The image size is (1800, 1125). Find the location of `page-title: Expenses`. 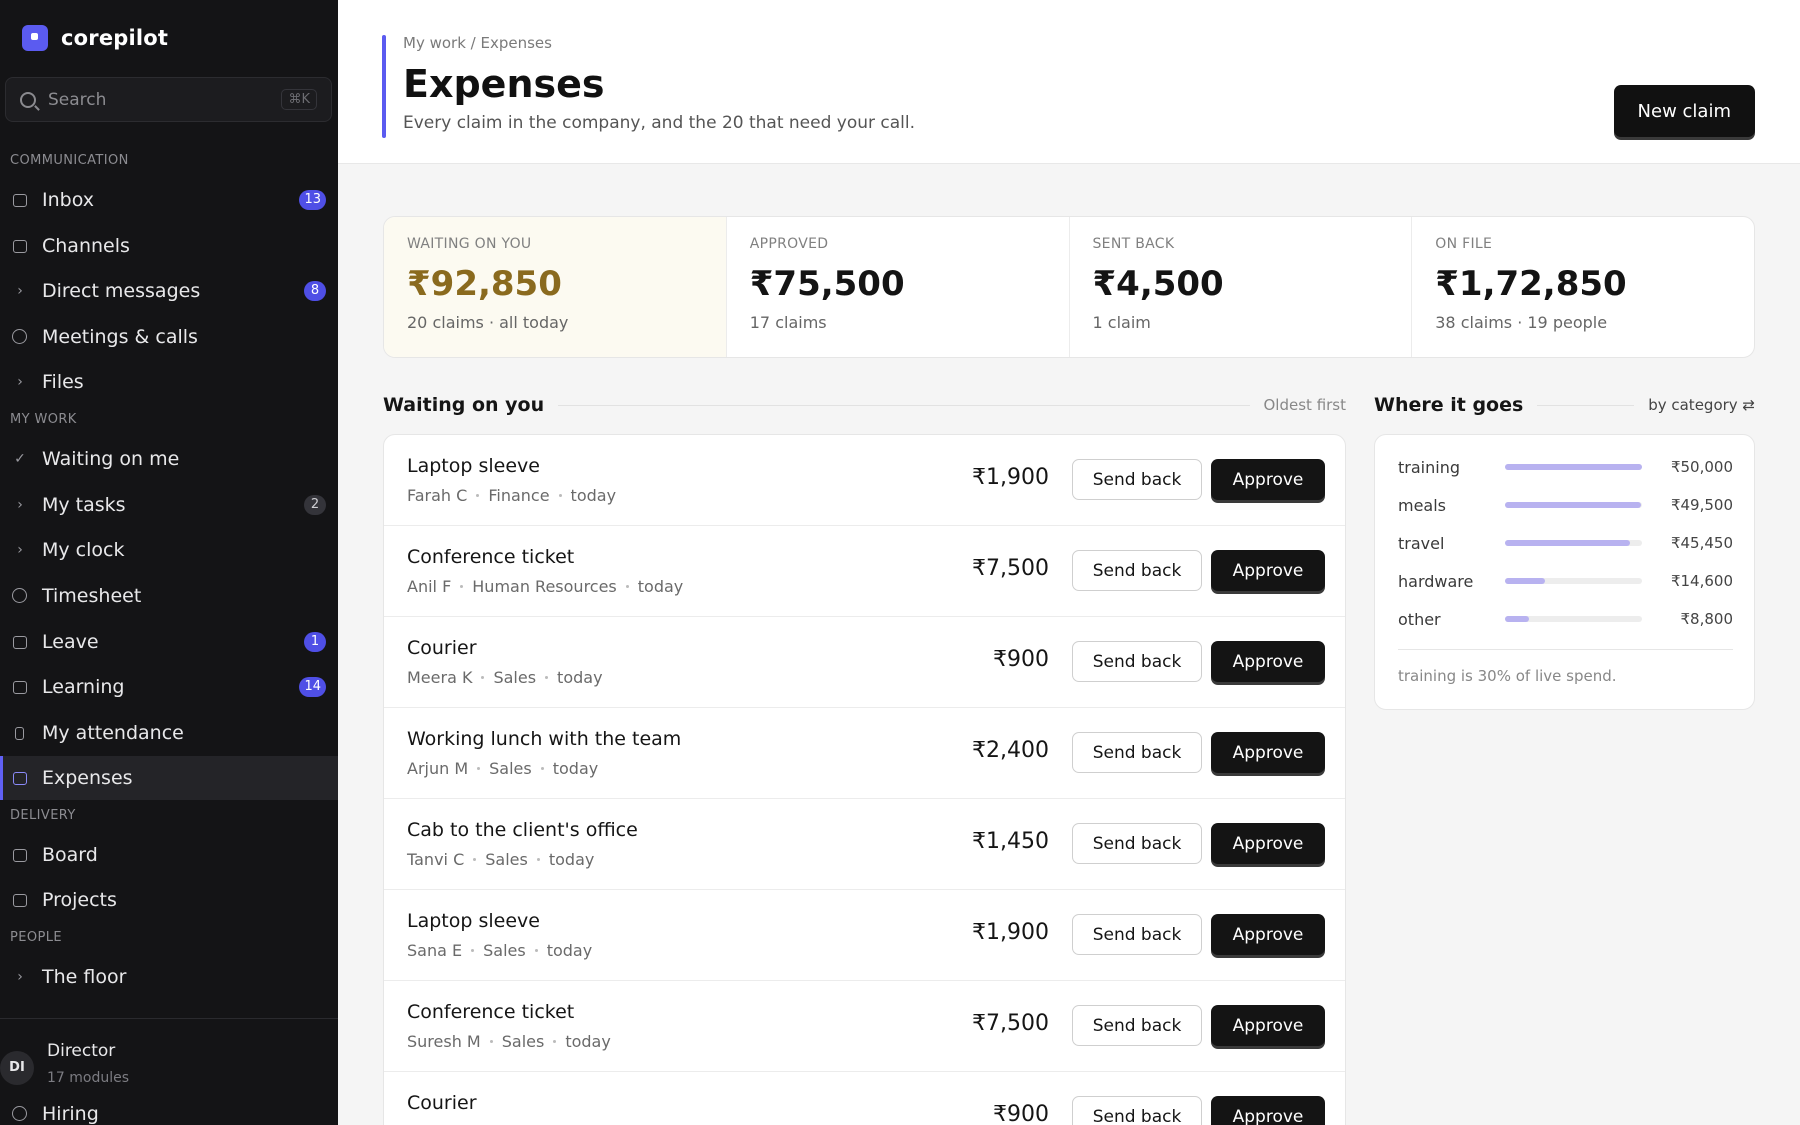

page-title: Expenses is located at coordinates (504, 84).